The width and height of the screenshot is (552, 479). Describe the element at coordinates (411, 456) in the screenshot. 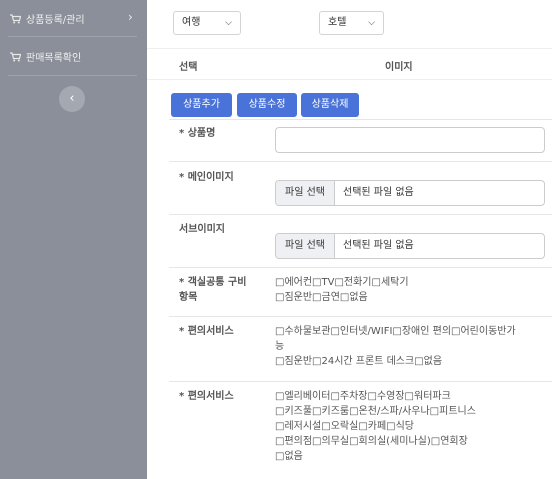

I see `checkbox-row: □없음` at that location.